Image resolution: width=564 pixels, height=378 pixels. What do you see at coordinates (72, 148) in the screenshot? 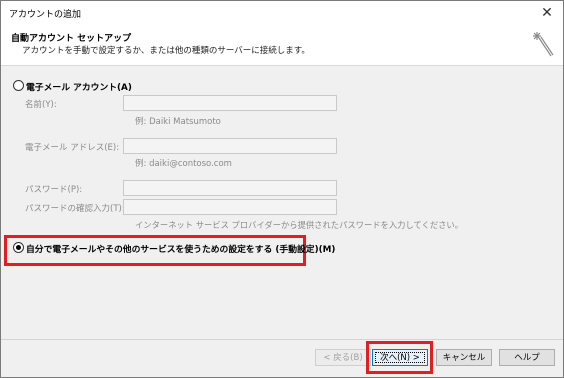
I see `email-address-label: 電子メール アドレス(E):` at bounding box center [72, 148].